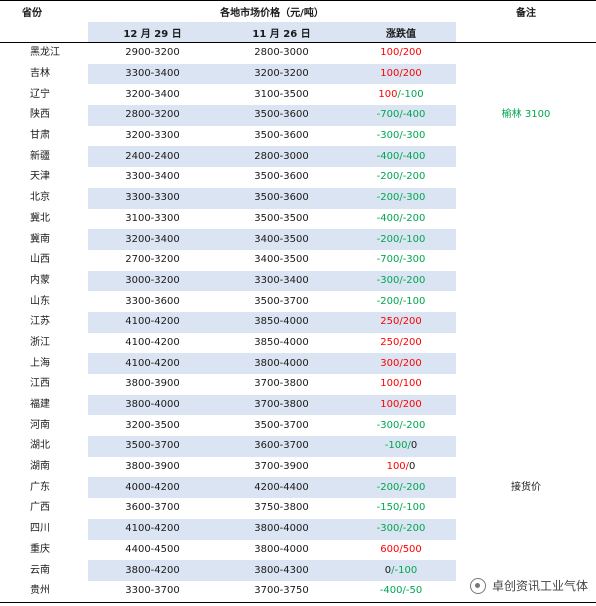 The width and height of the screenshot is (596, 606). What do you see at coordinates (152, 218) in the screenshot?
I see `current-price-cell: 3100-3300` at bounding box center [152, 218].